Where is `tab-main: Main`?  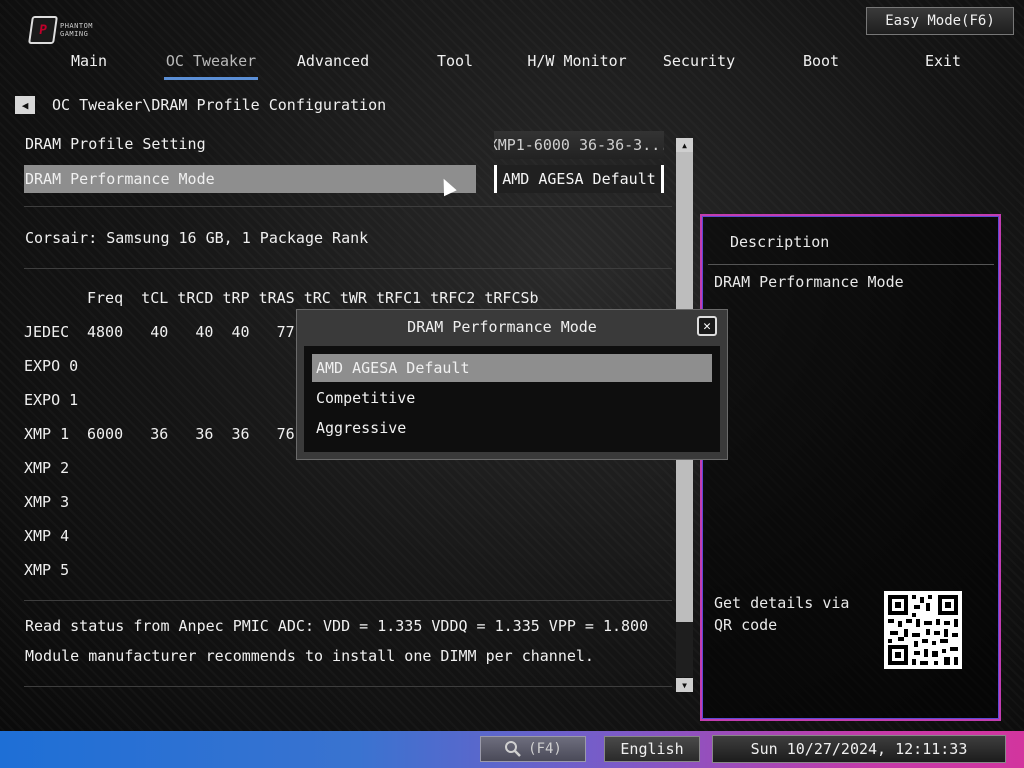 tab-main: Main is located at coordinates (89, 66).